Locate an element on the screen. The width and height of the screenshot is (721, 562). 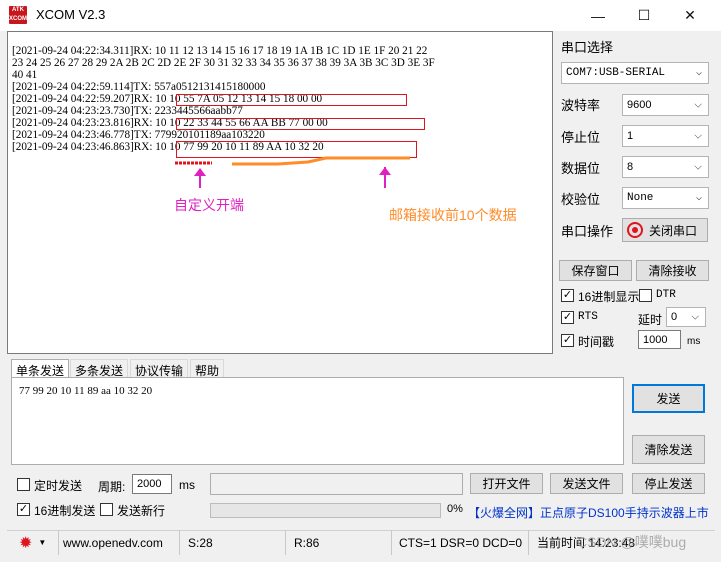
received-count: R:86 is located at coordinates (341, 542).